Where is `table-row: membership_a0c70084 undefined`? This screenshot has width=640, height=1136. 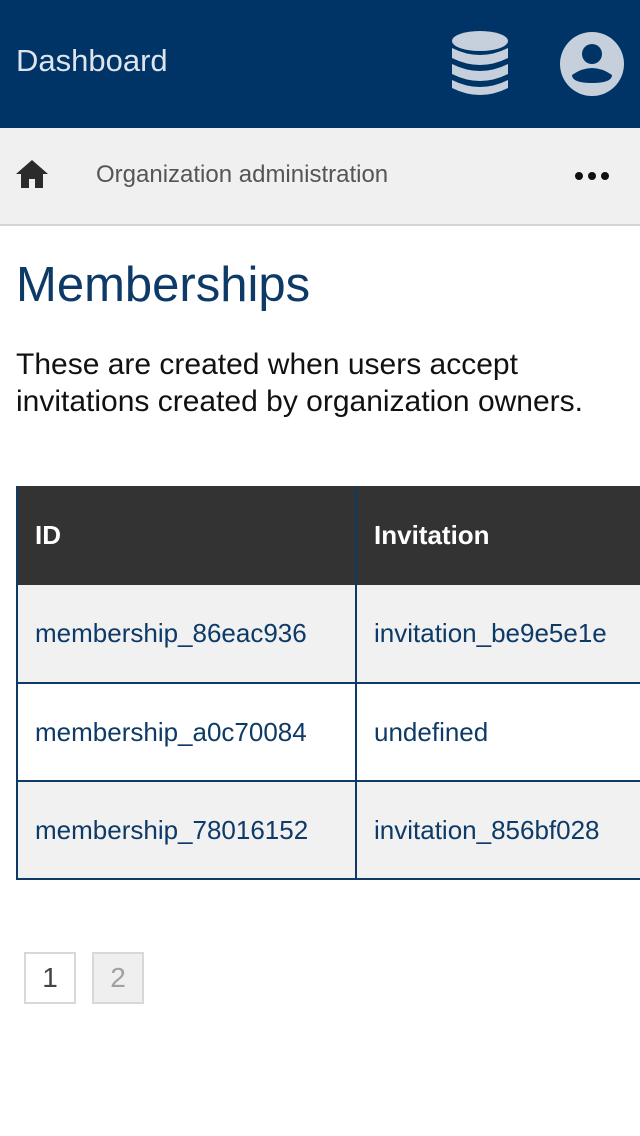 table-row: membership_a0c70084 undefined is located at coordinates (328, 732).